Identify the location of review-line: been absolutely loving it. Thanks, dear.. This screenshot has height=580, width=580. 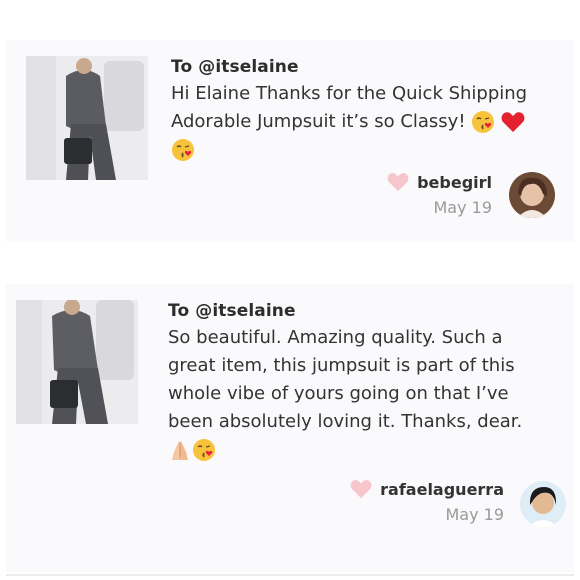
(345, 421).